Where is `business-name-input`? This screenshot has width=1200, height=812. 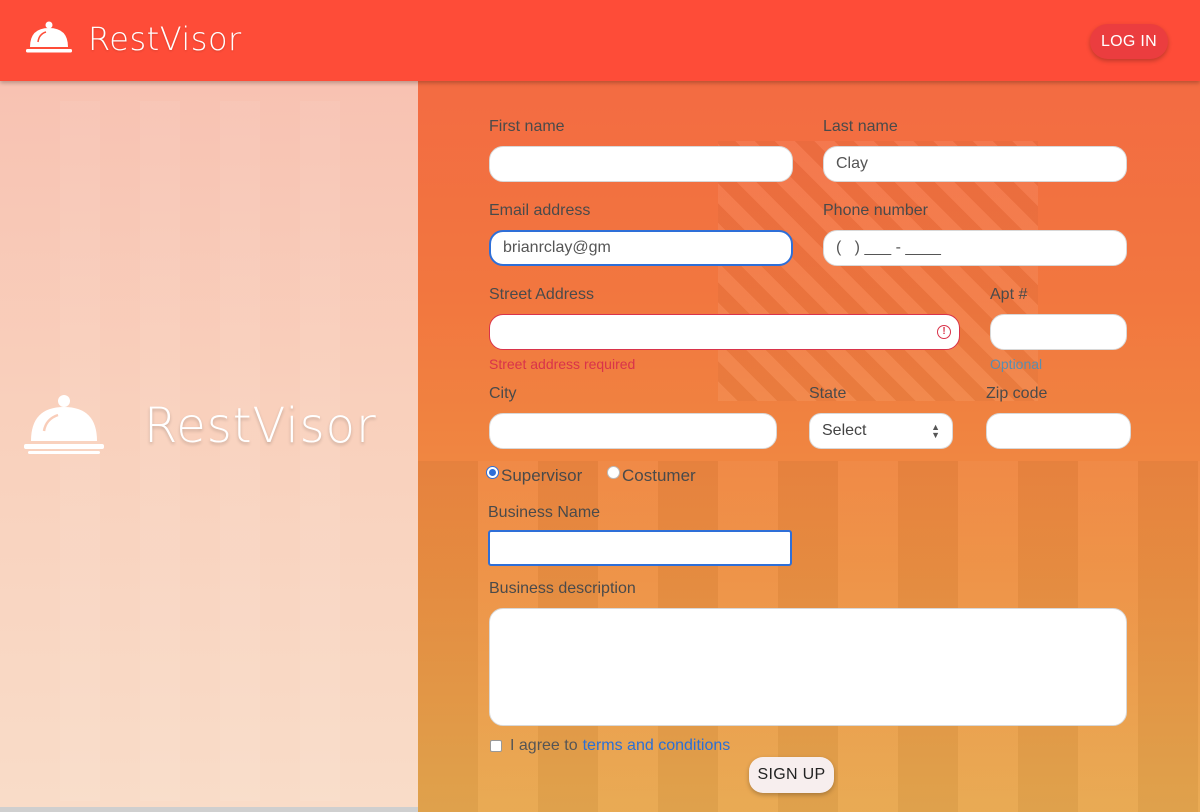 business-name-input is located at coordinates (640, 548).